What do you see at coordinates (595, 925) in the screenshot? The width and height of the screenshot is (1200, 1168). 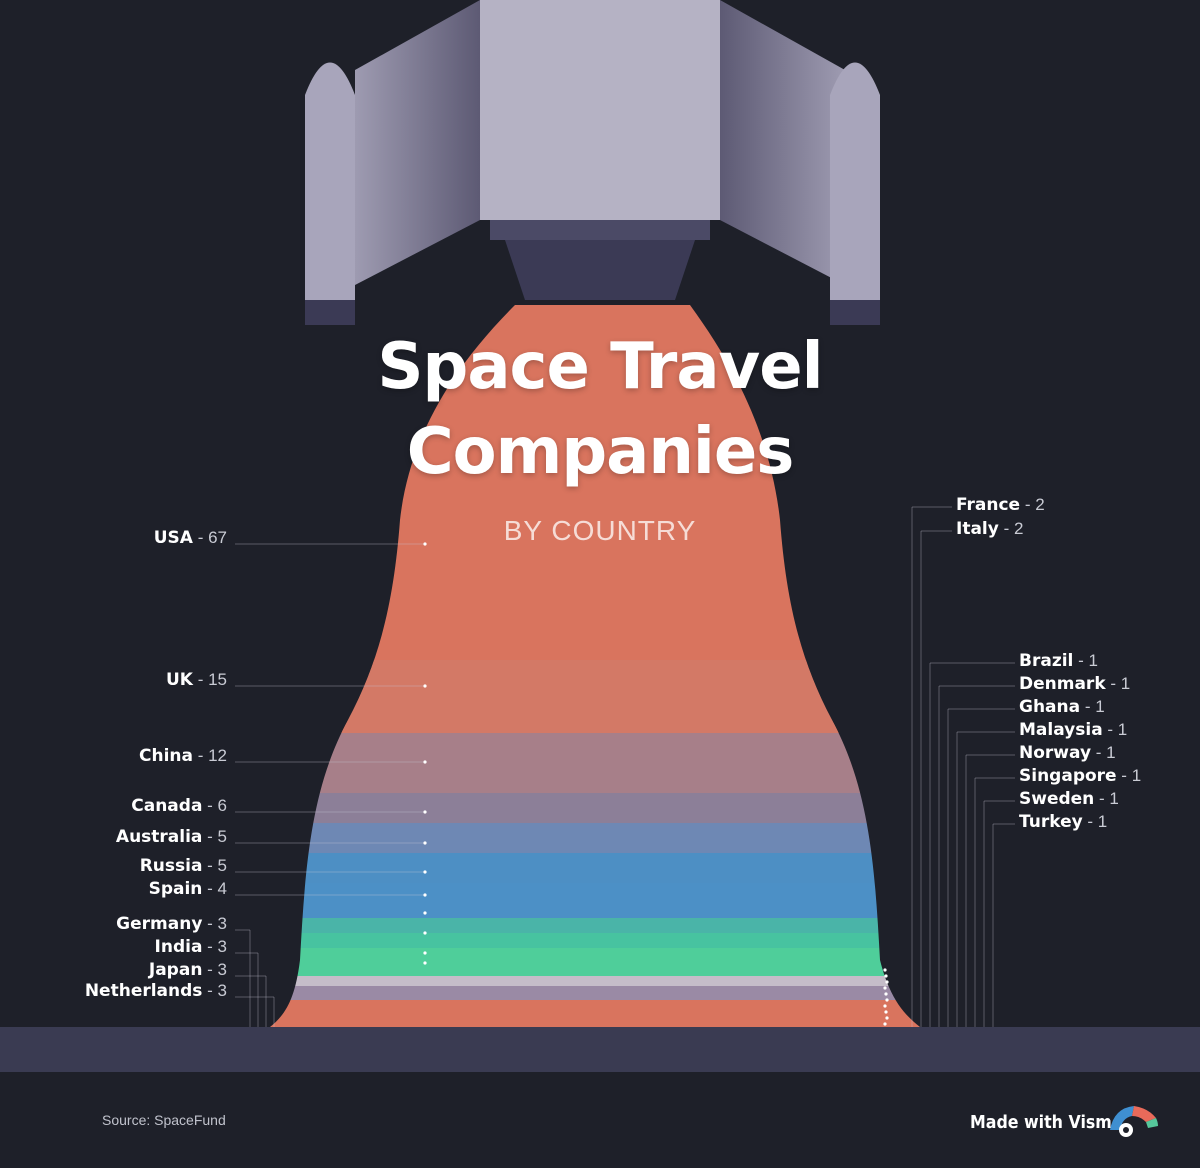 I see `band-germany` at bounding box center [595, 925].